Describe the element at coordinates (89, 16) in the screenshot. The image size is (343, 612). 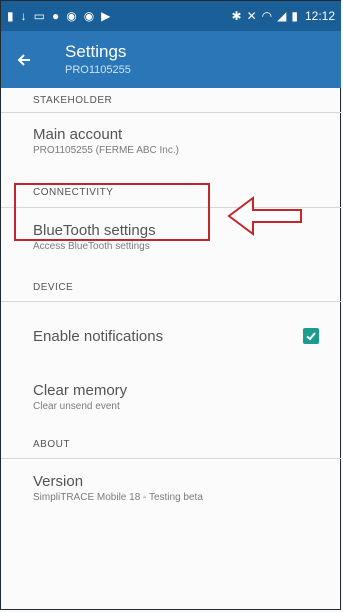
I see `location-icon: ◉` at that location.